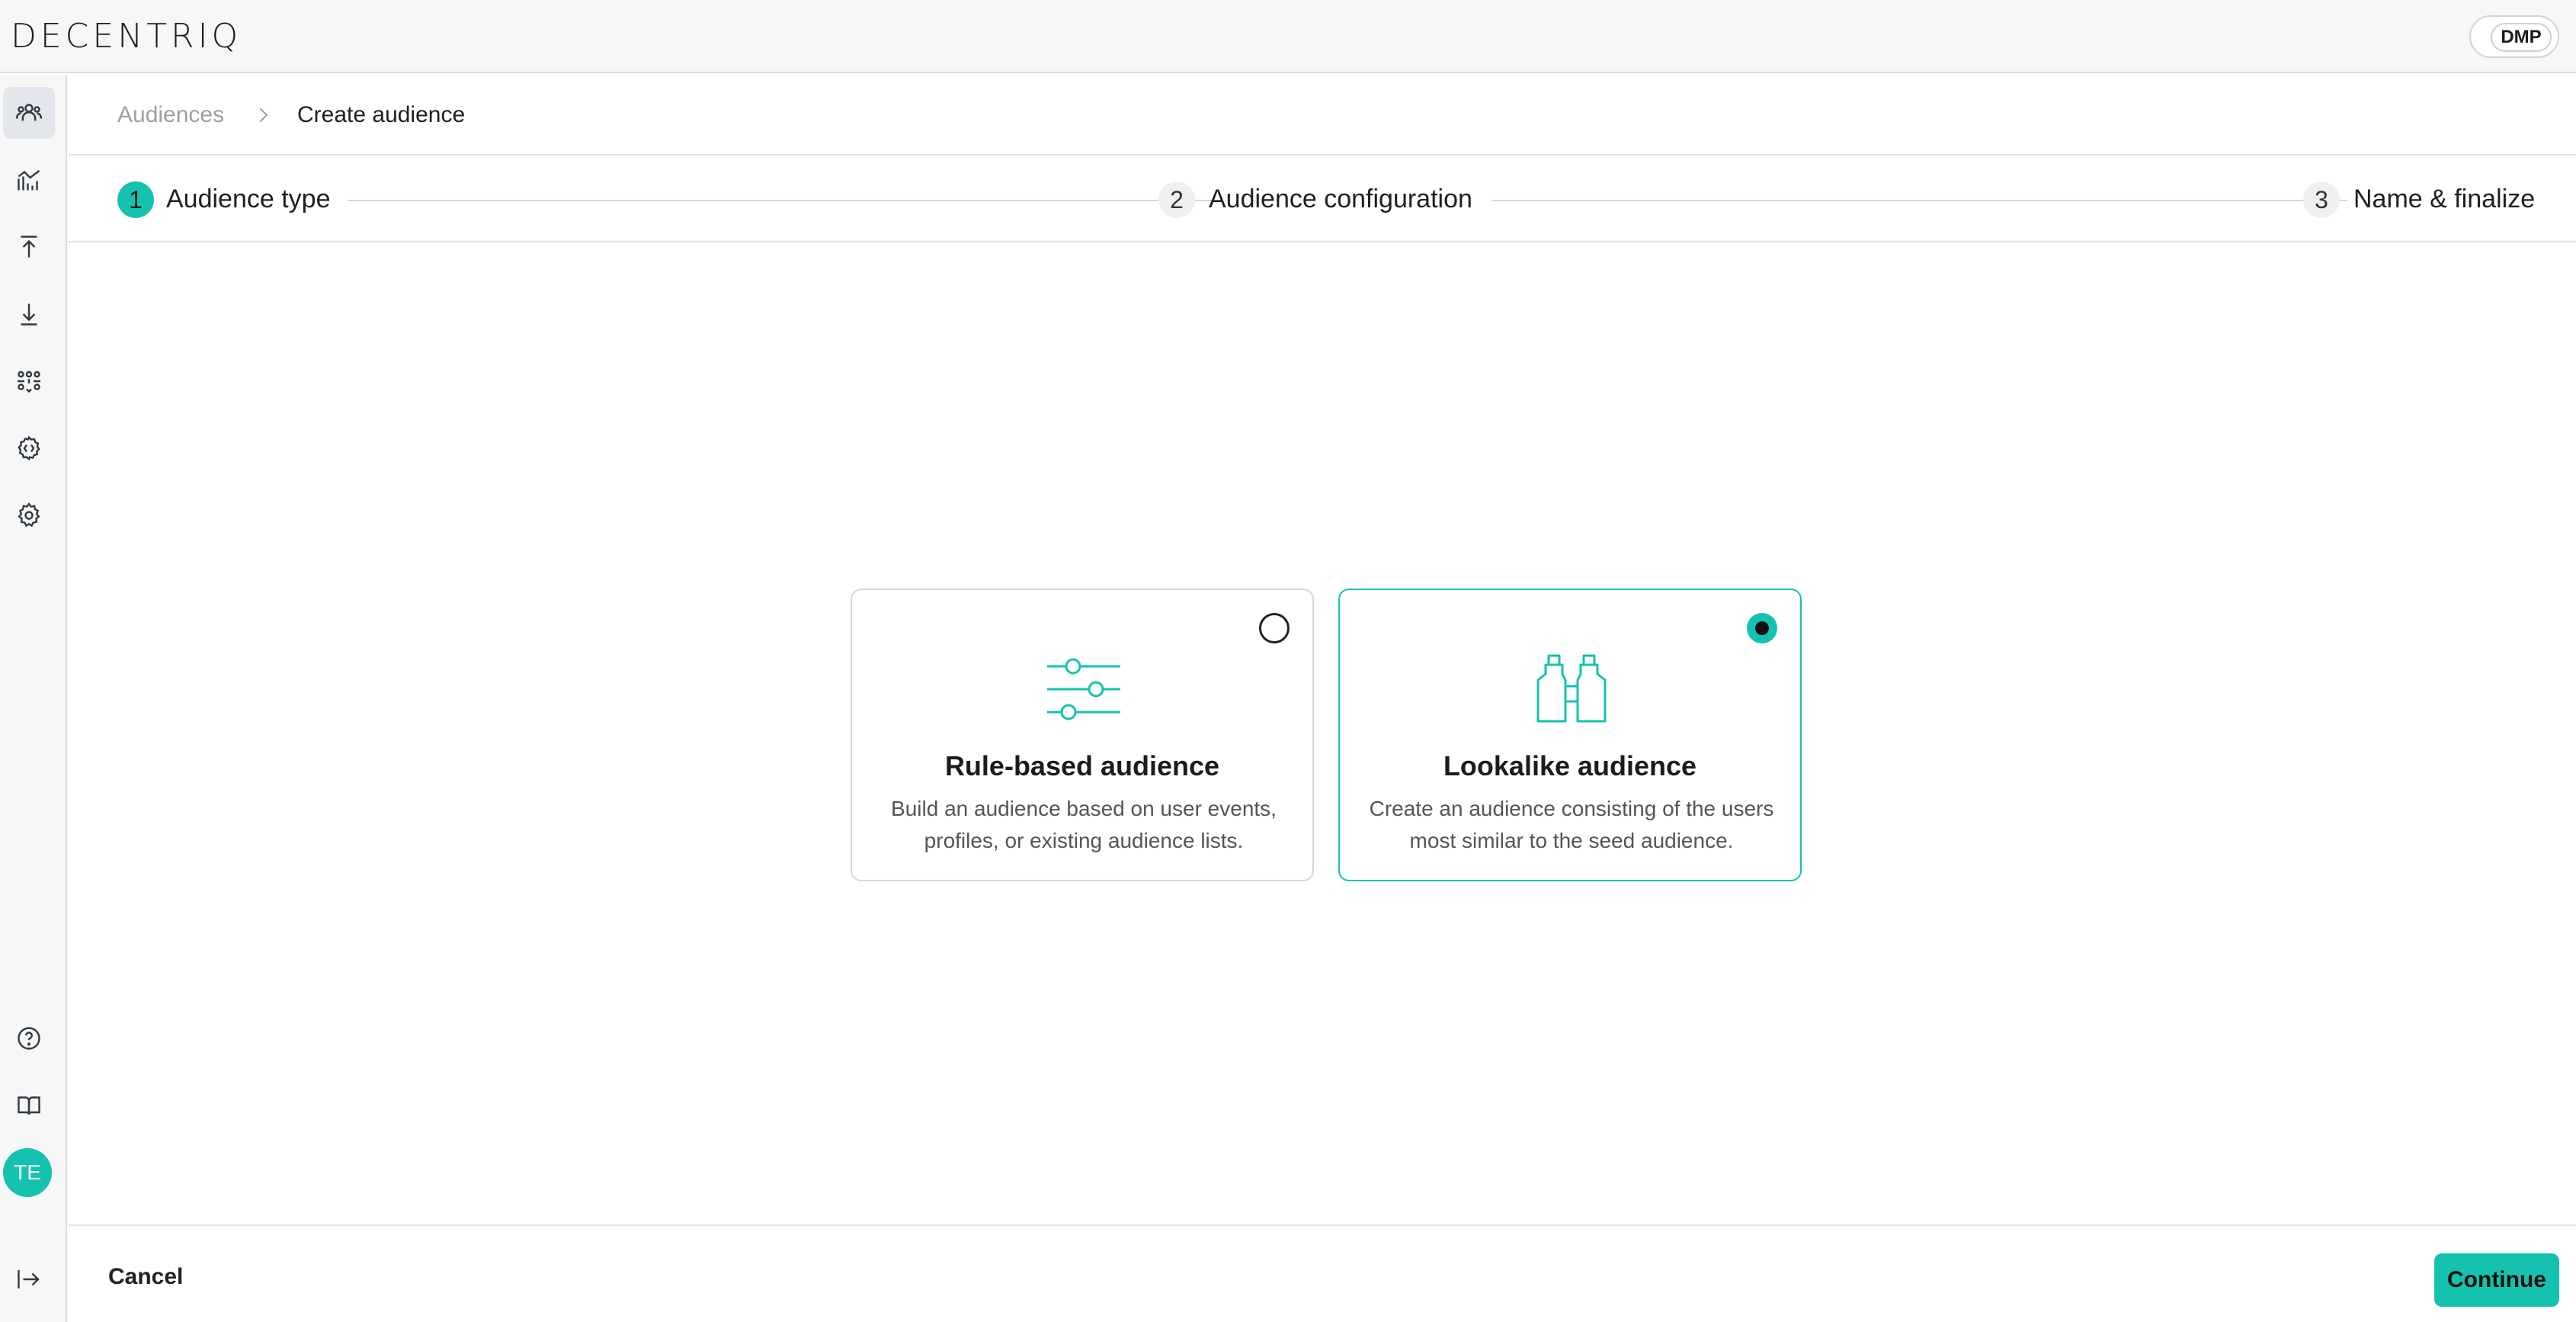  Describe the element at coordinates (263, 115) in the screenshot. I see `chevron-right-icon` at that location.